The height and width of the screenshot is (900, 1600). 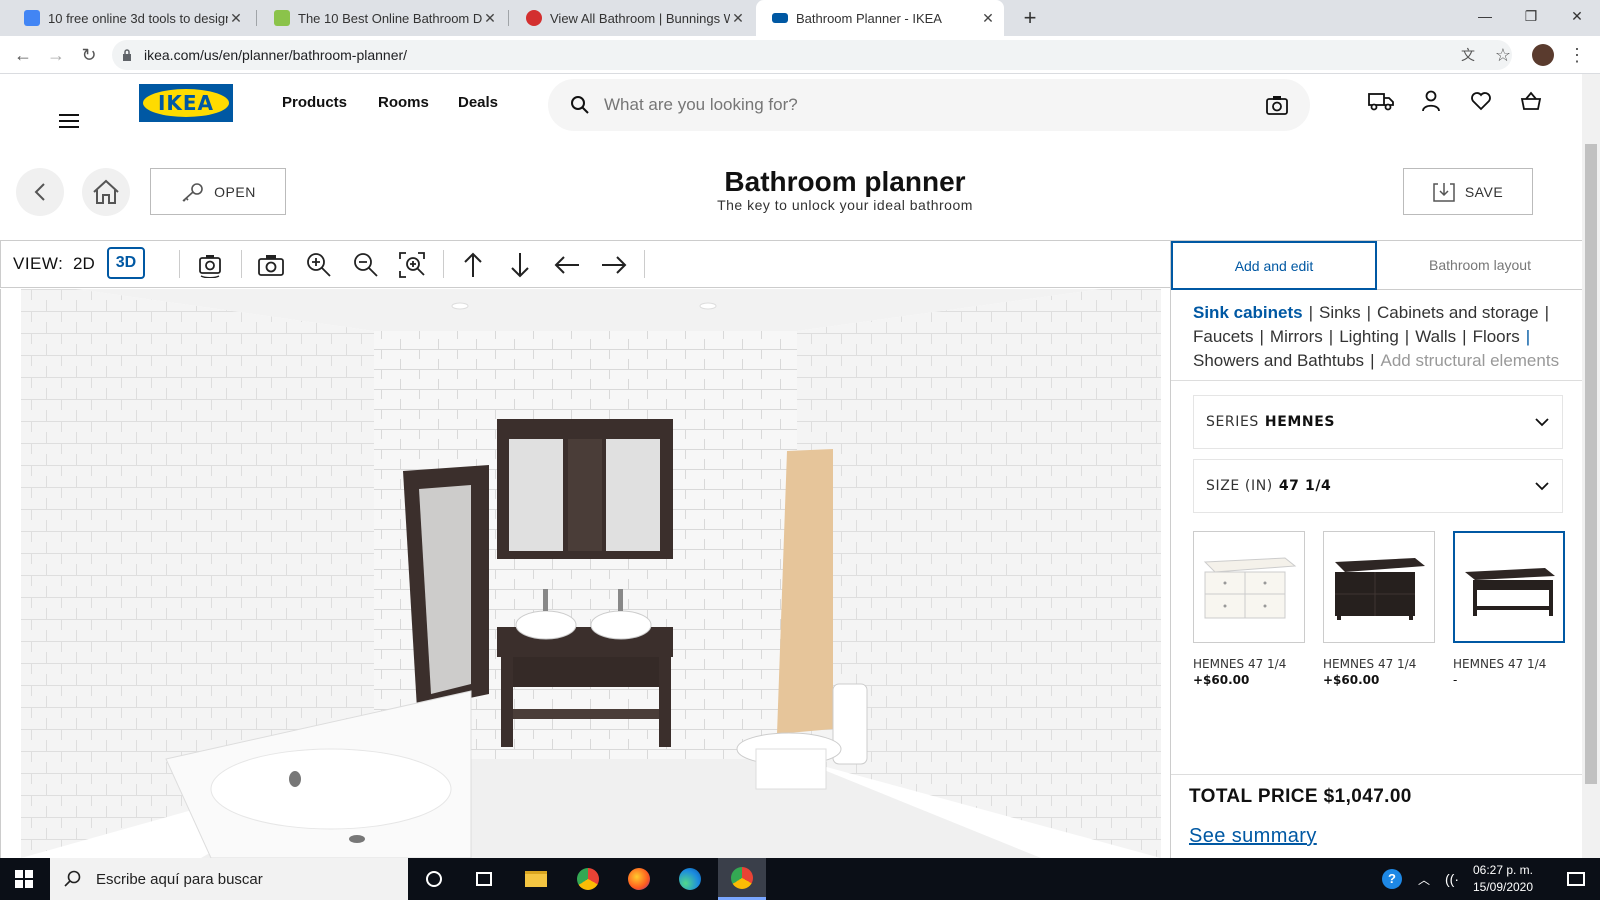 What do you see at coordinates (382, 18) in the screenshot?
I see `browser-tab-2: The 10 Best Online Bathroom De ✕` at bounding box center [382, 18].